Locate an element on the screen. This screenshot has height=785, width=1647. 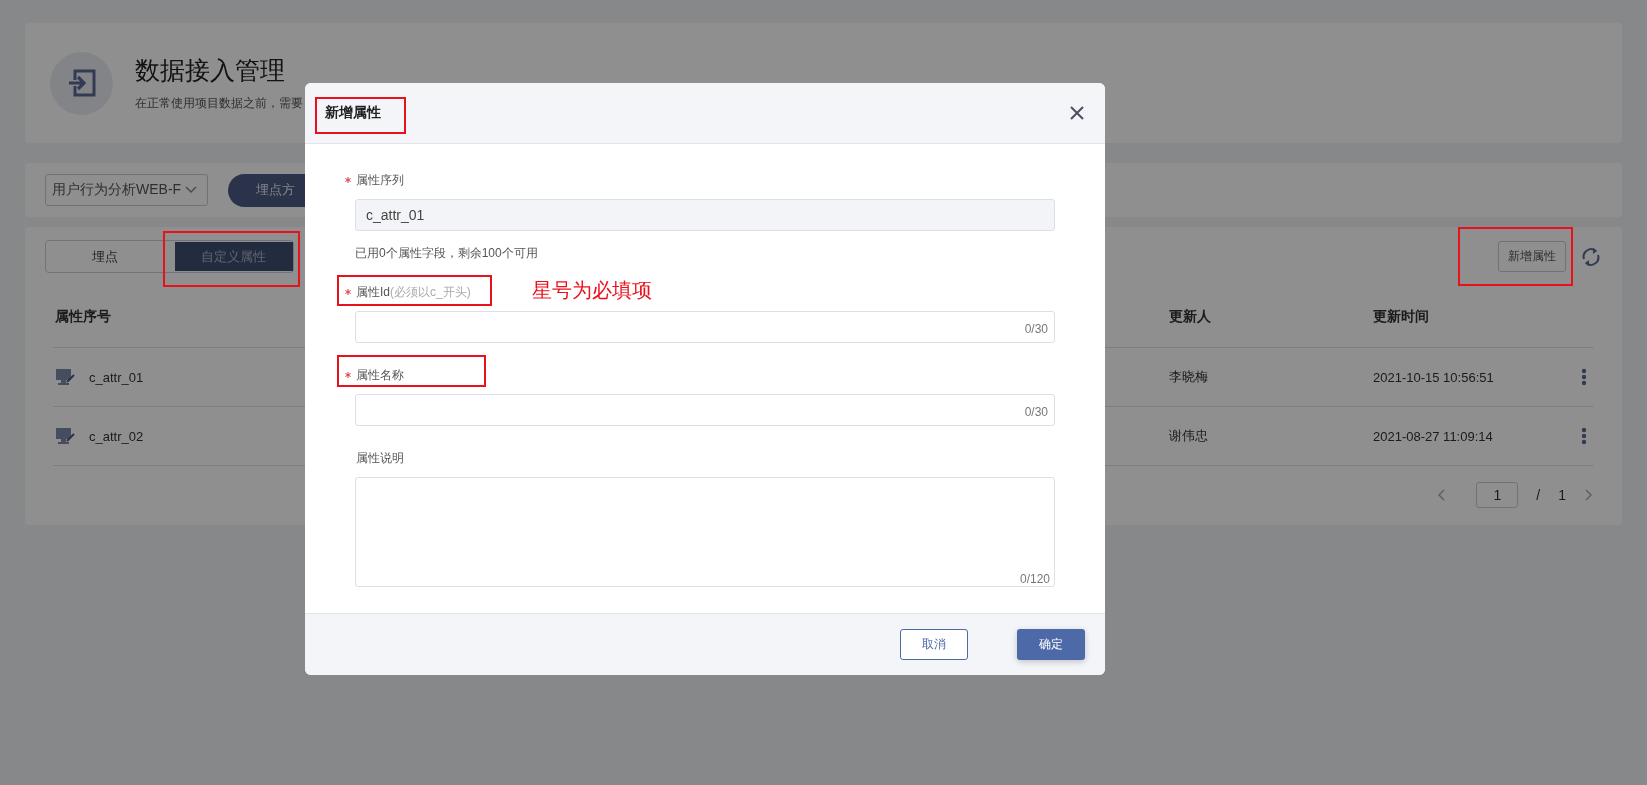
chevron-right-icon is located at coordinates (1588, 495).